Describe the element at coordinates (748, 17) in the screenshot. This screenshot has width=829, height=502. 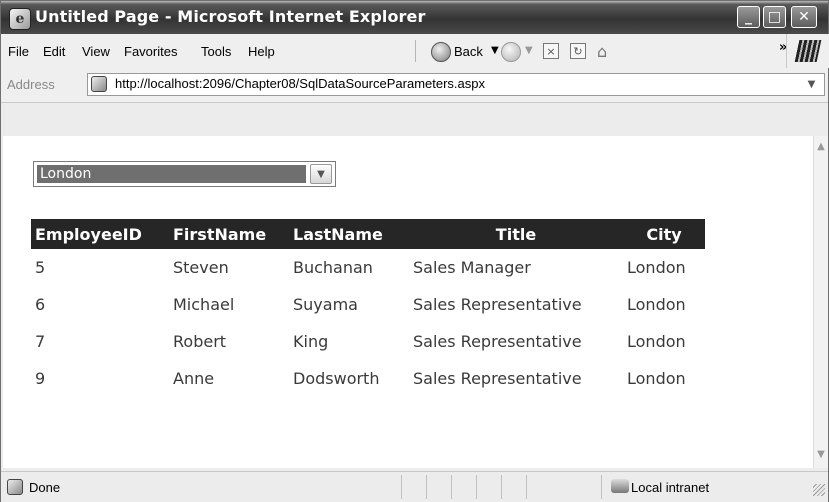
I see `minimize-button: _` at that location.